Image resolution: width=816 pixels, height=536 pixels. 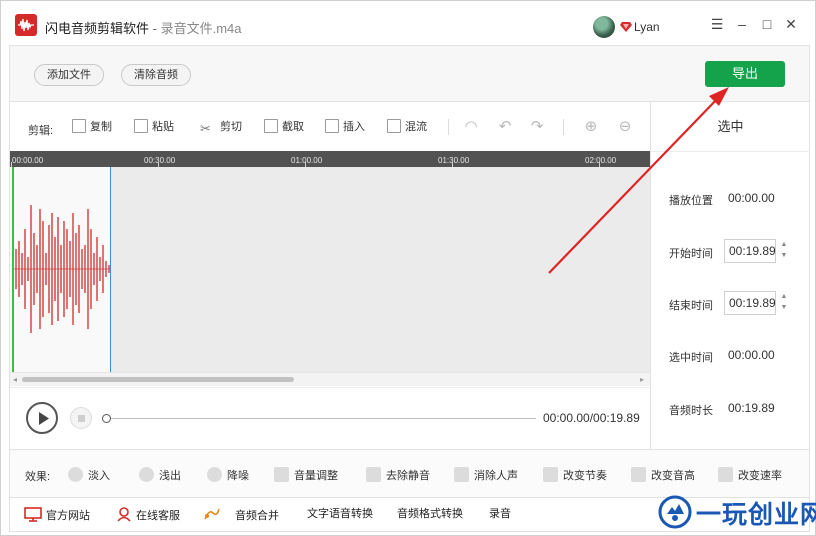 I want to click on crop-button: 截取, so click(x=284, y=127).